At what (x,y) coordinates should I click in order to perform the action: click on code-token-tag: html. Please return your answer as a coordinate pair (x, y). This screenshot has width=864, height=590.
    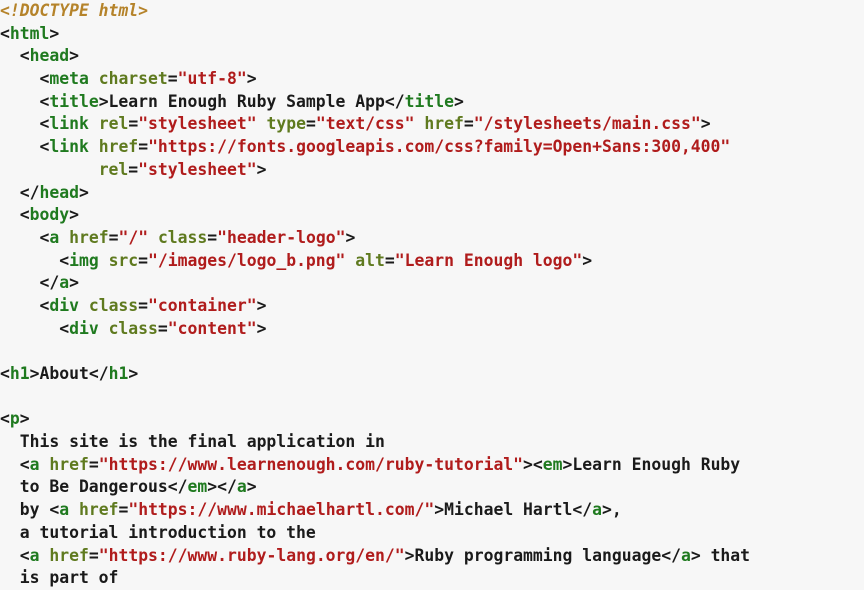
    Looking at the image, I should click on (29, 33).